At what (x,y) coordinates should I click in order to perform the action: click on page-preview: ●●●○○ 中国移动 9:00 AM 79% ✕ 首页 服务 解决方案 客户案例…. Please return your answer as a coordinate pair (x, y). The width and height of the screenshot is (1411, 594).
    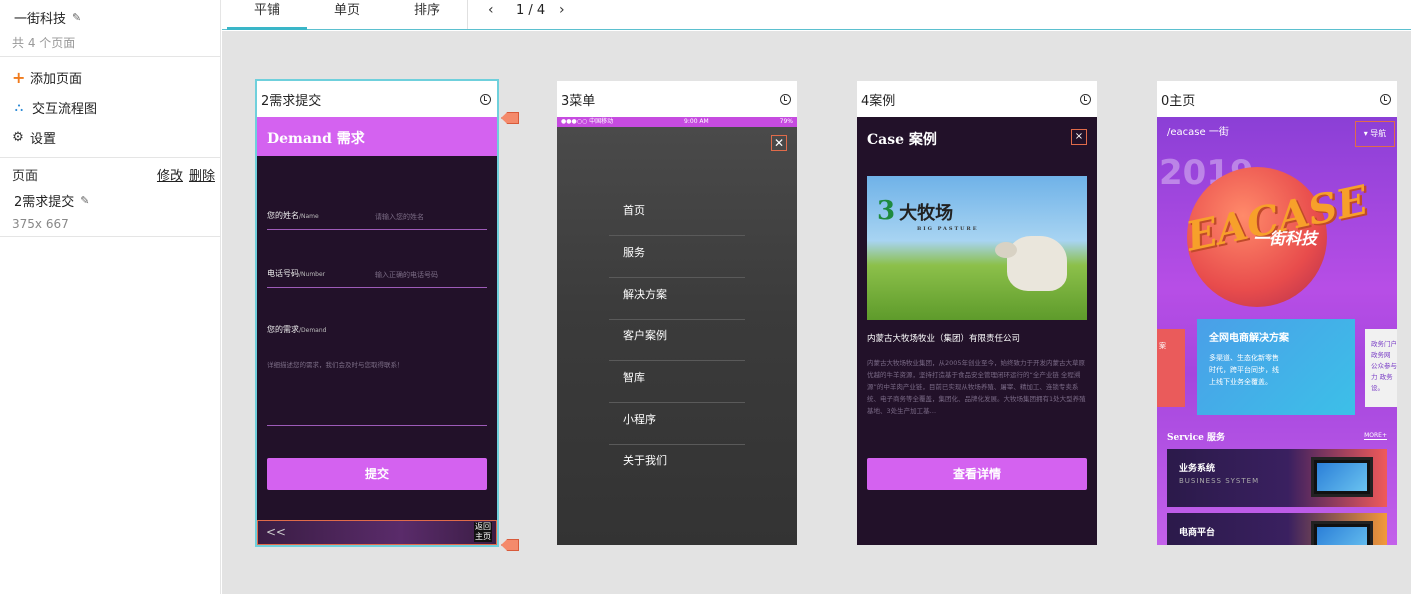
    Looking at the image, I should click on (677, 331).